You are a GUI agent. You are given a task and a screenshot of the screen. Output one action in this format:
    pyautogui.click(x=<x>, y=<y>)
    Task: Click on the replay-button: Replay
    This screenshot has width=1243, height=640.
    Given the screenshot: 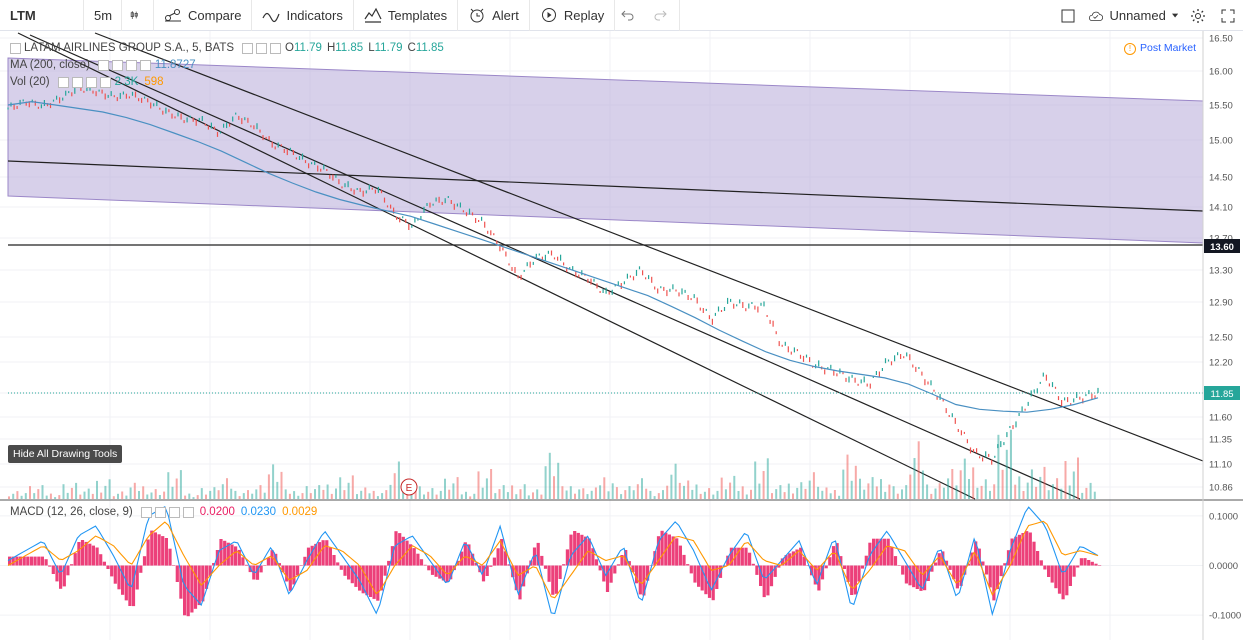 What is the action you would take?
    pyautogui.click(x=573, y=15)
    